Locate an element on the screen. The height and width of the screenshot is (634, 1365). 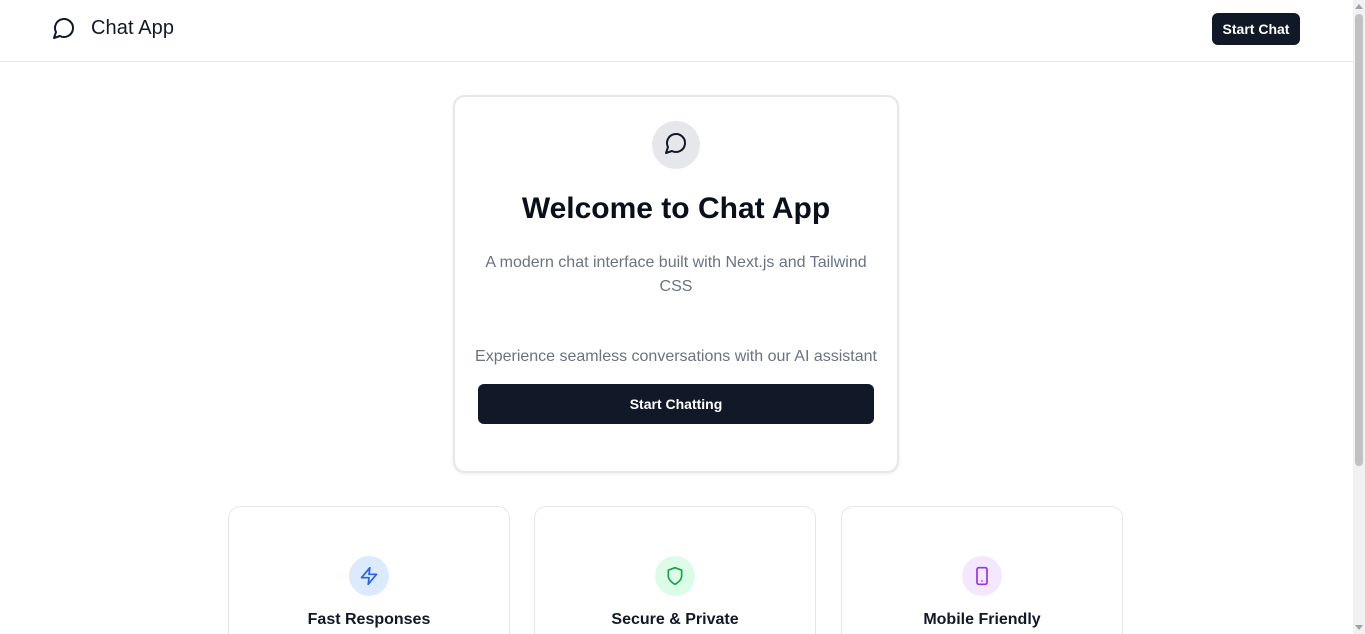
start-chat-button: Start Chat is located at coordinates (1256, 29).